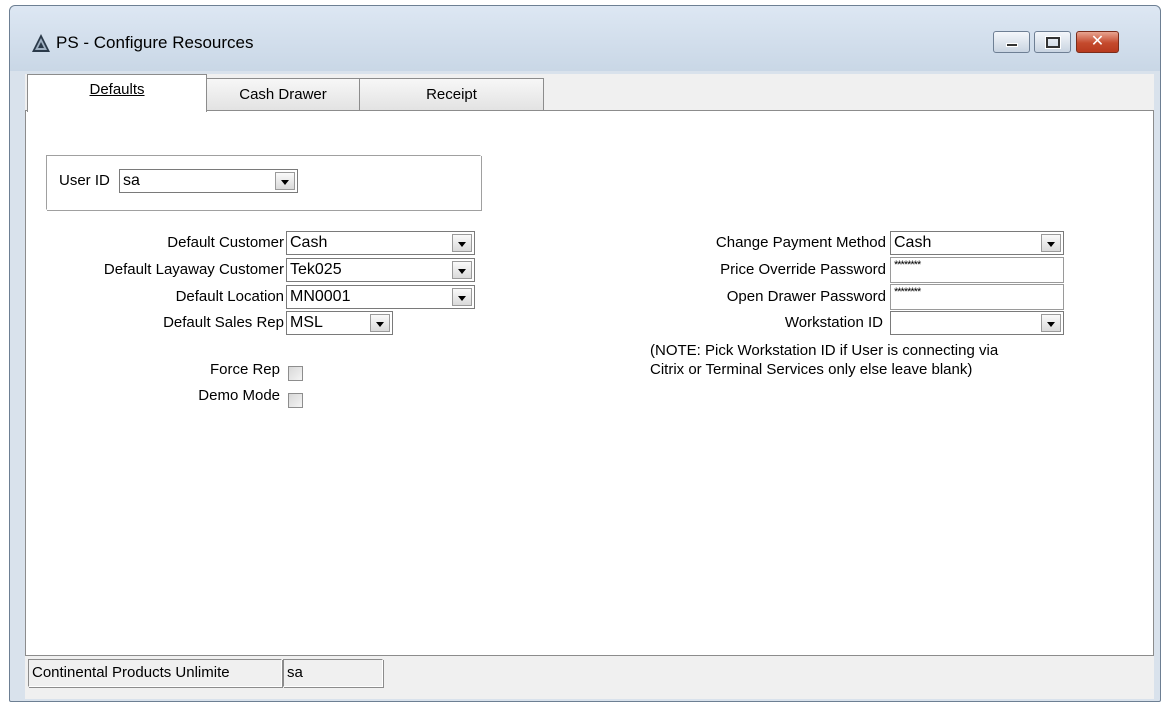  I want to click on maximize-button, so click(1052, 42).